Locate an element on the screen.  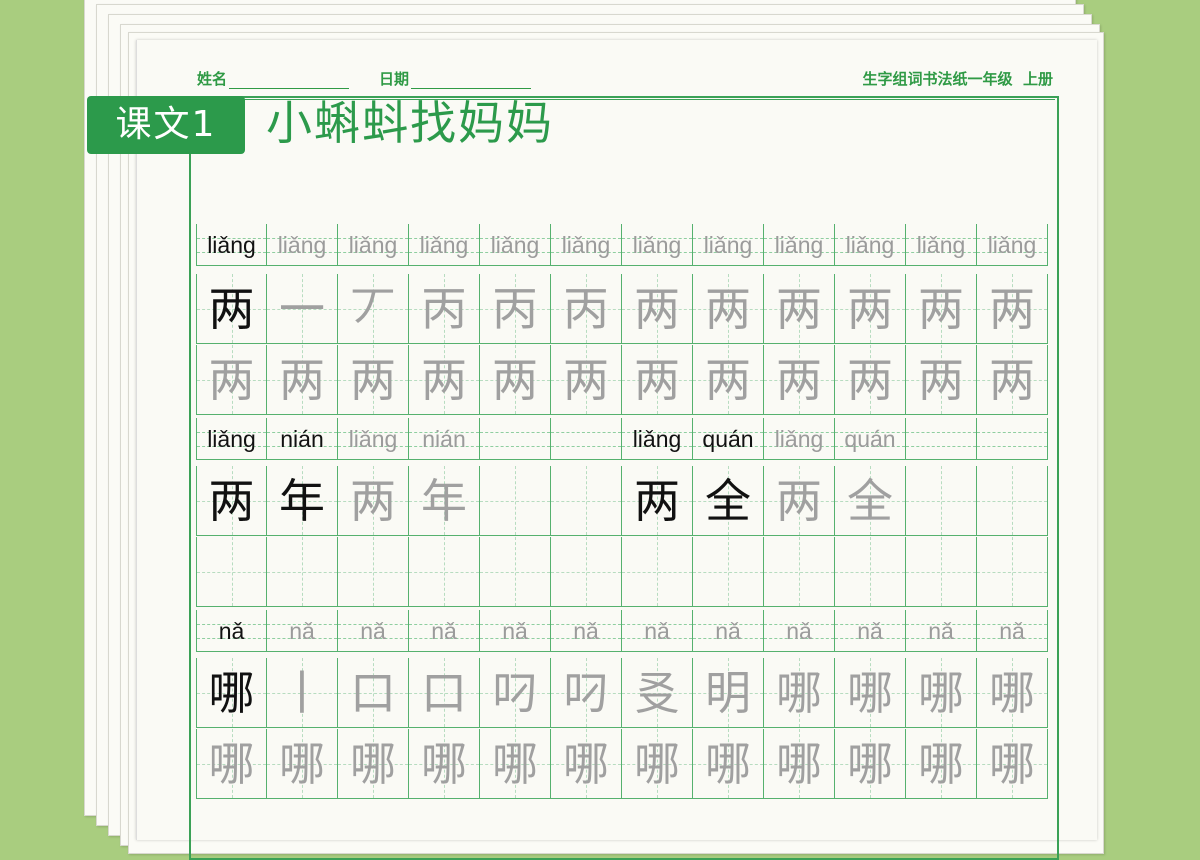
character-cell: 一 is located at coordinates (302, 309).